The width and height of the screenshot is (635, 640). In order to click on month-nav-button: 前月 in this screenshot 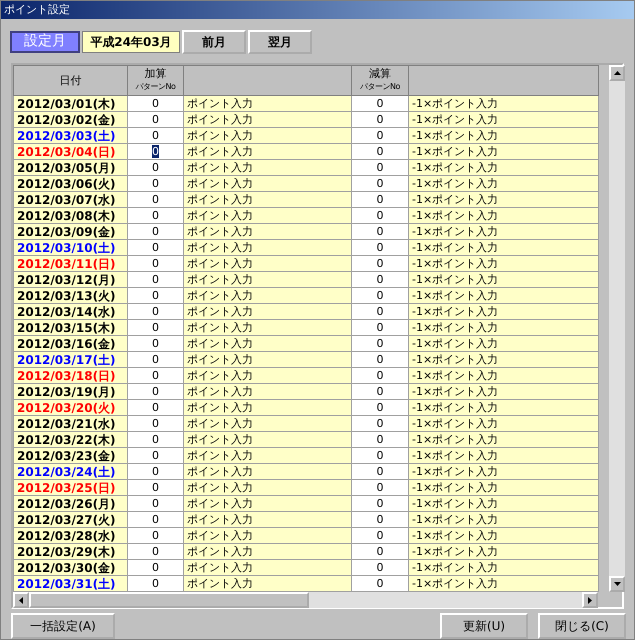, I will do `click(214, 42)`.